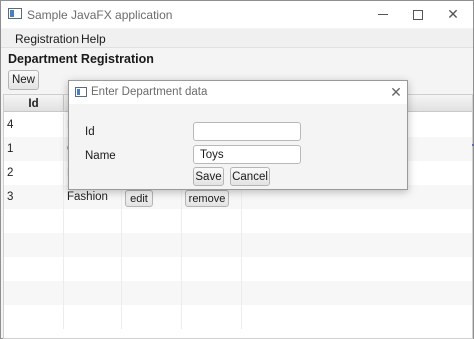  What do you see at coordinates (90, 132) in the screenshot?
I see `id-label: Id` at bounding box center [90, 132].